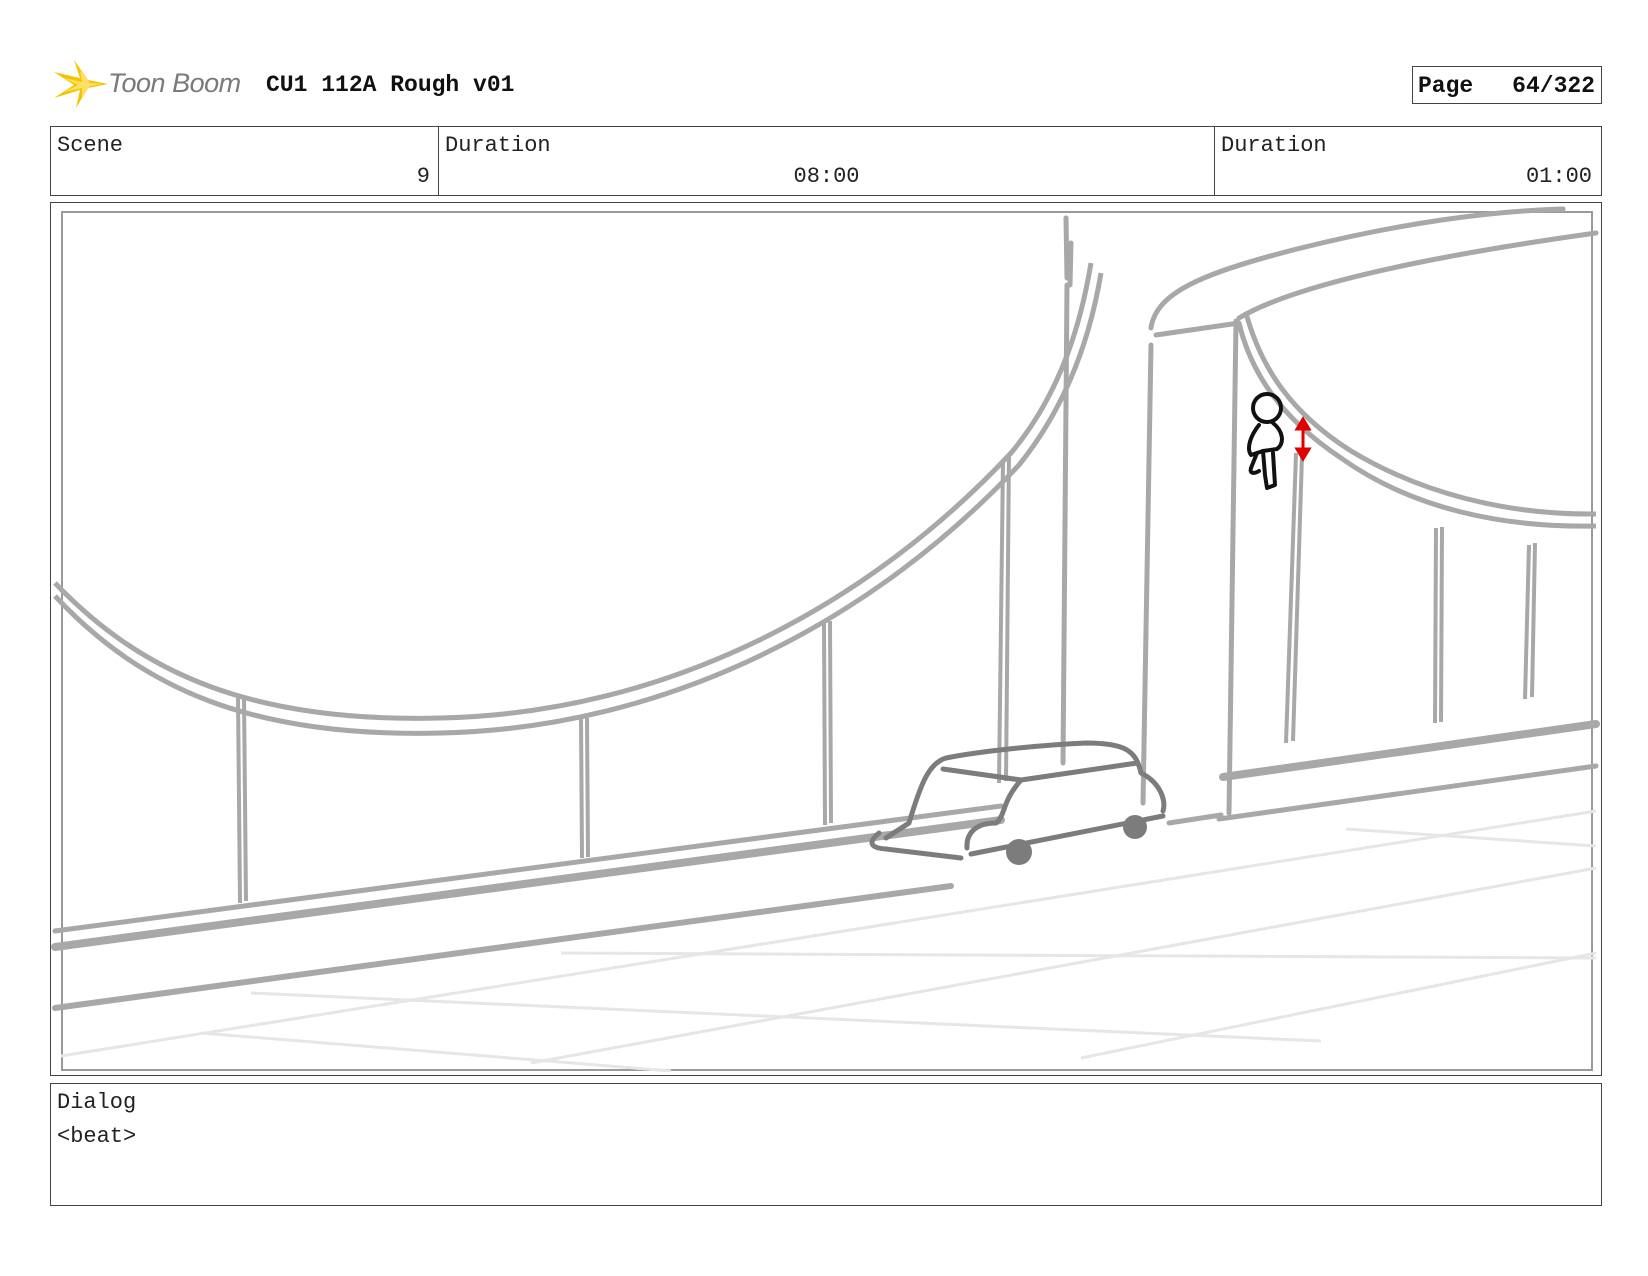 The height and width of the screenshot is (1276, 1648). Describe the element at coordinates (498, 145) in the screenshot. I see `scene-duration-label: Duration` at that location.